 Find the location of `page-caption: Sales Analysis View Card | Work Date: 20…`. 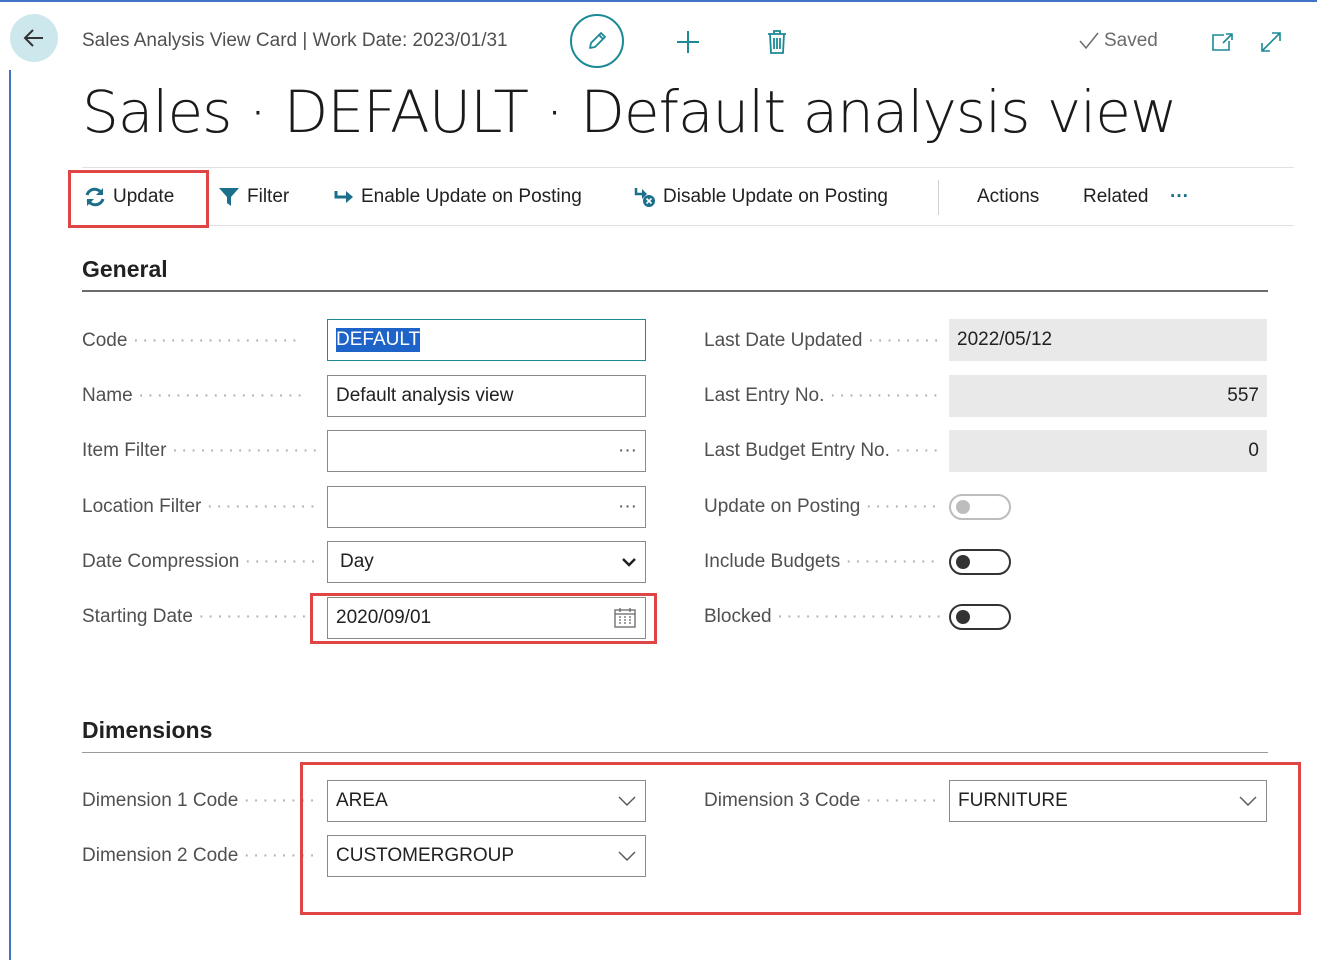

page-caption: Sales Analysis View Card | Work Date: 20… is located at coordinates (295, 40).